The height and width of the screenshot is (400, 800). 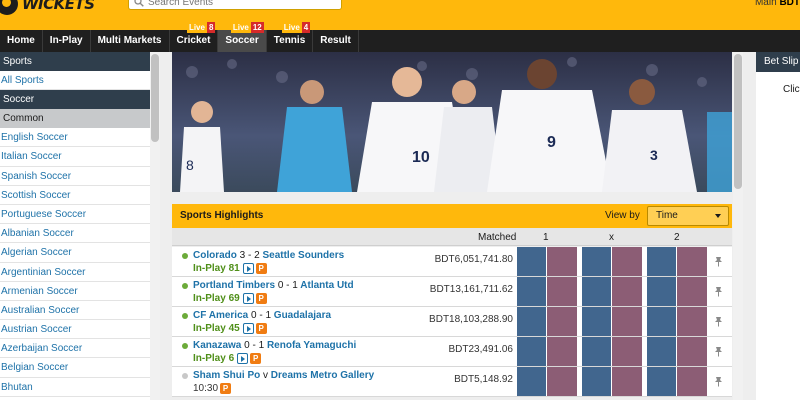 I want to click on sidebar-item-belgian-soccer: Belgian Soccer, so click(x=75, y=368).